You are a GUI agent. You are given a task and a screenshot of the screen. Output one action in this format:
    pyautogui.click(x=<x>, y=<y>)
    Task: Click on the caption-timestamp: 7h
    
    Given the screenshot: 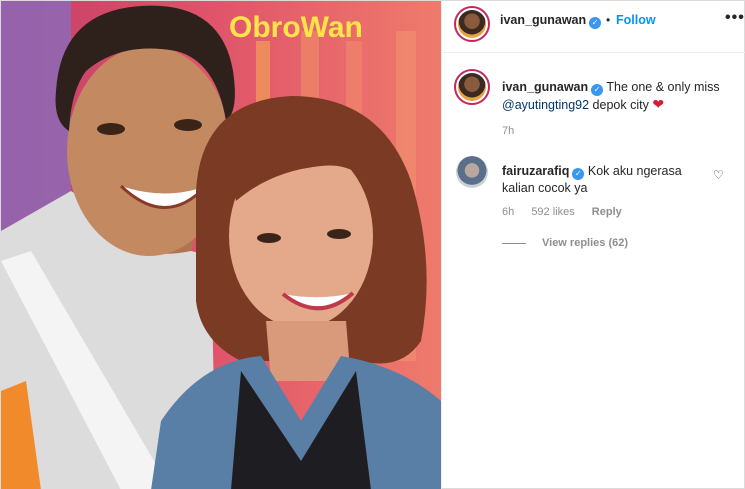 What is the action you would take?
    pyautogui.click(x=508, y=131)
    